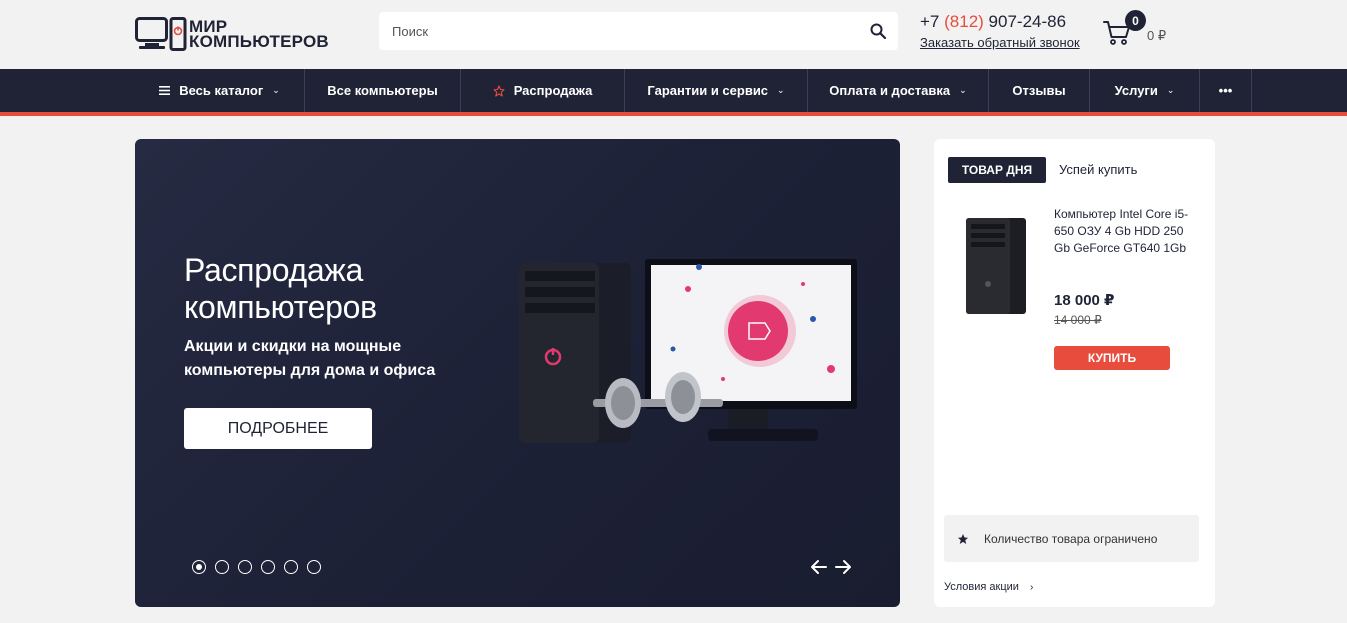 Image resolution: width=1347 pixels, height=623 pixels. I want to click on search-bar, so click(638, 31).